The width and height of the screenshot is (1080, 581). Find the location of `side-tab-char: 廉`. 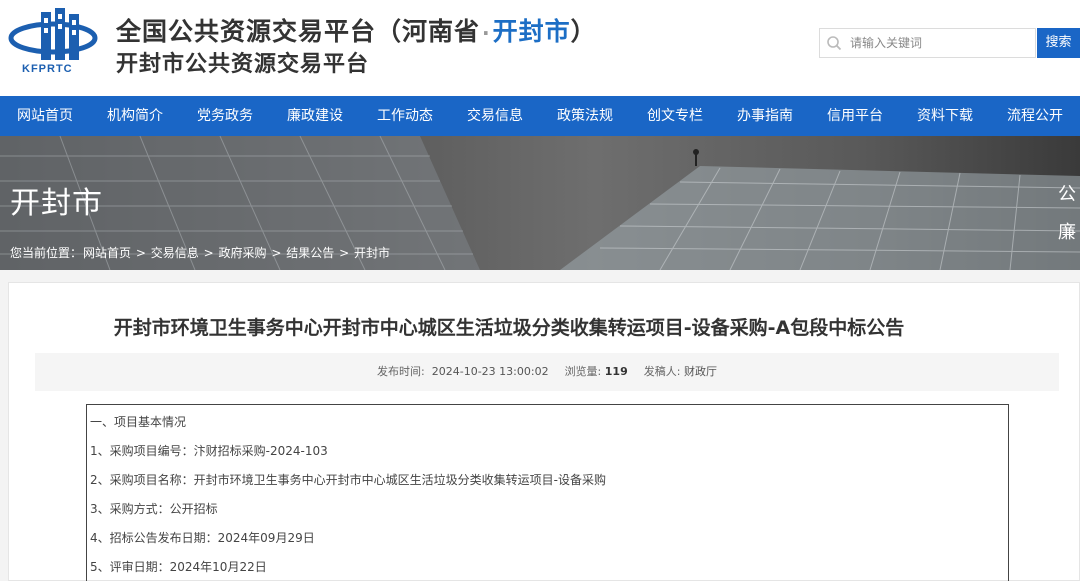

side-tab-char: 廉 is located at coordinates (1067, 232).